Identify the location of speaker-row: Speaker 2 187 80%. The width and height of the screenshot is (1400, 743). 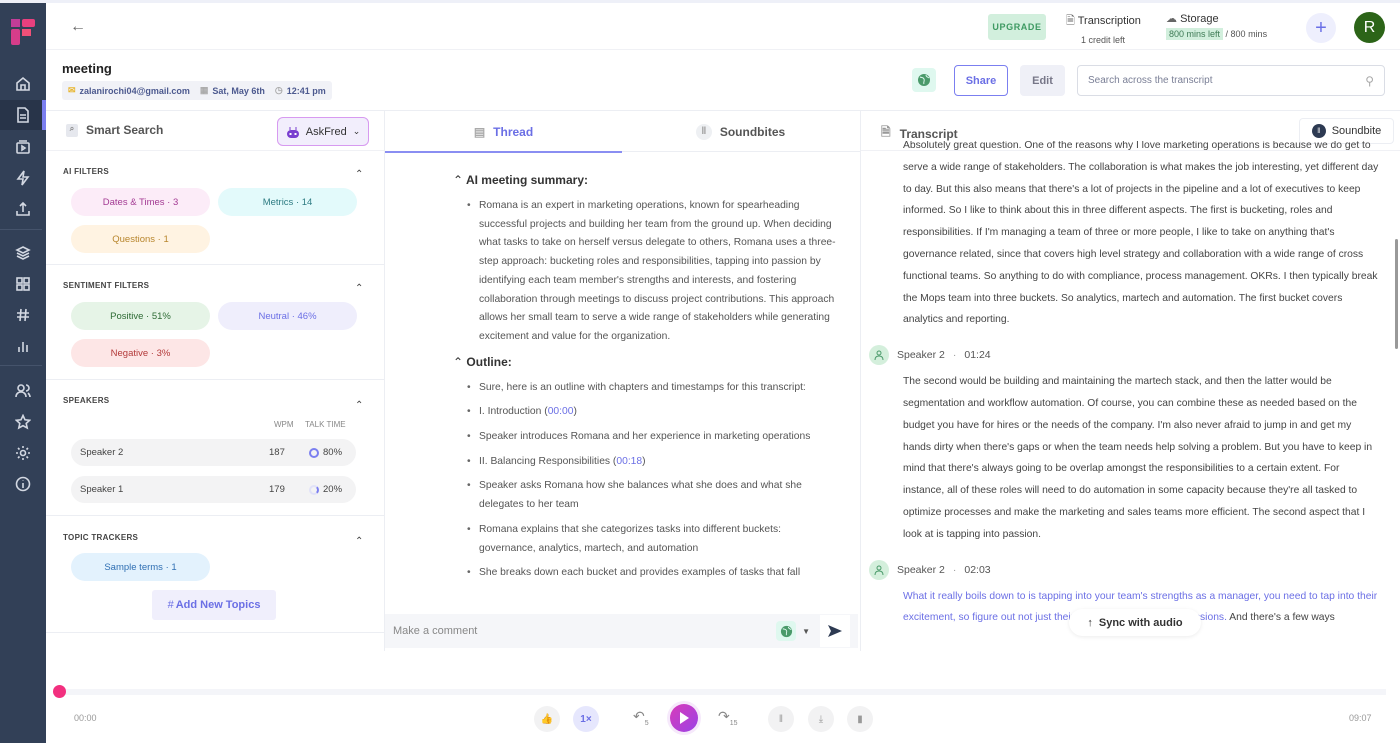
(213, 452).